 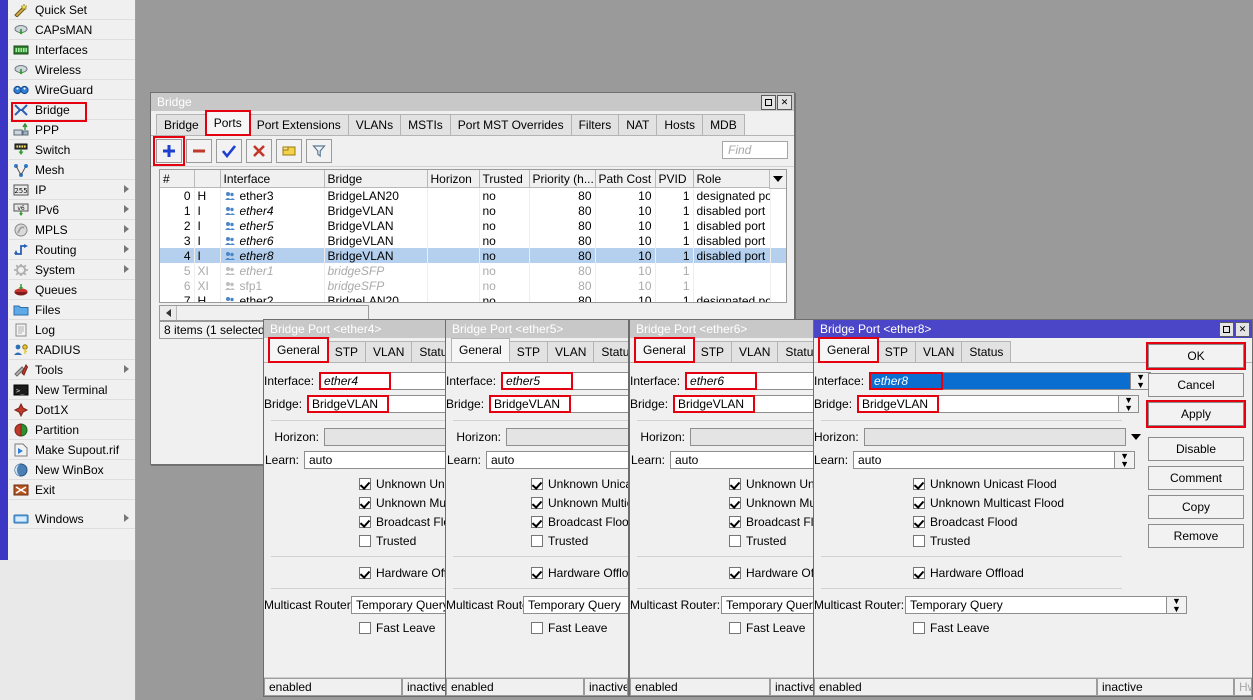 I want to click on tab-vlans: VLANs, so click(x=374, y=124).